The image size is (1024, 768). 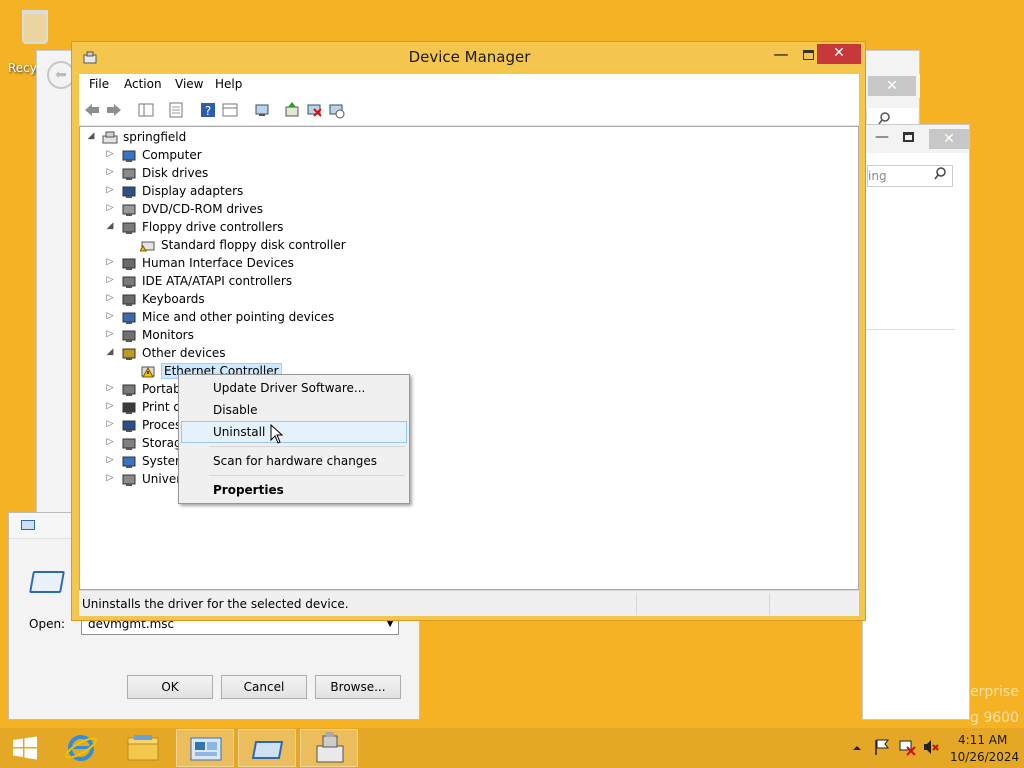 What do you see at coordinates (170, 687) in the screenshot?
I see `ok-button: OK` at bounding box center [170, 687].